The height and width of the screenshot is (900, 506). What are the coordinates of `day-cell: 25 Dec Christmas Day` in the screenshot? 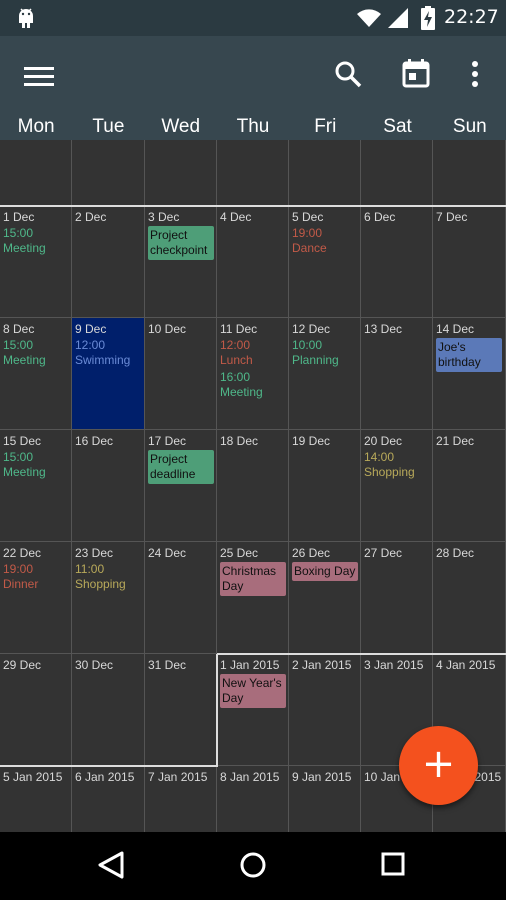 It's located at (253, 598).